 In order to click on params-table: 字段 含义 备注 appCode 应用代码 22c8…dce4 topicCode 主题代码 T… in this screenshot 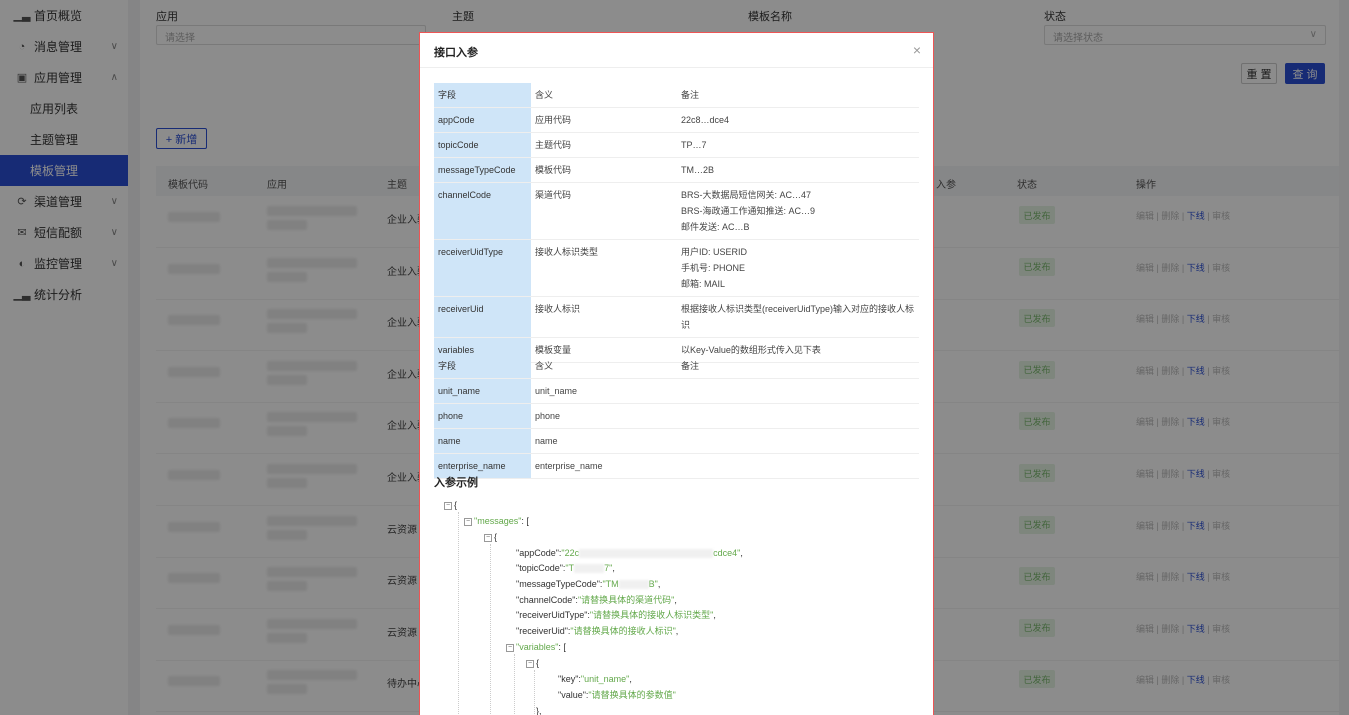, I will do `click(676, 223)`.